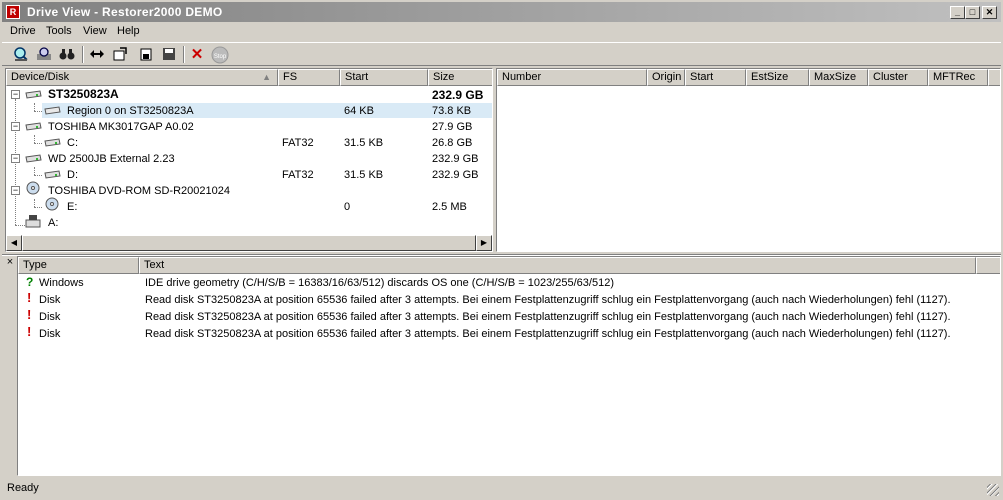 The width and height of the screenshot is (1003, 500). I want to click on col-header-number: Number, so click(572, 77).